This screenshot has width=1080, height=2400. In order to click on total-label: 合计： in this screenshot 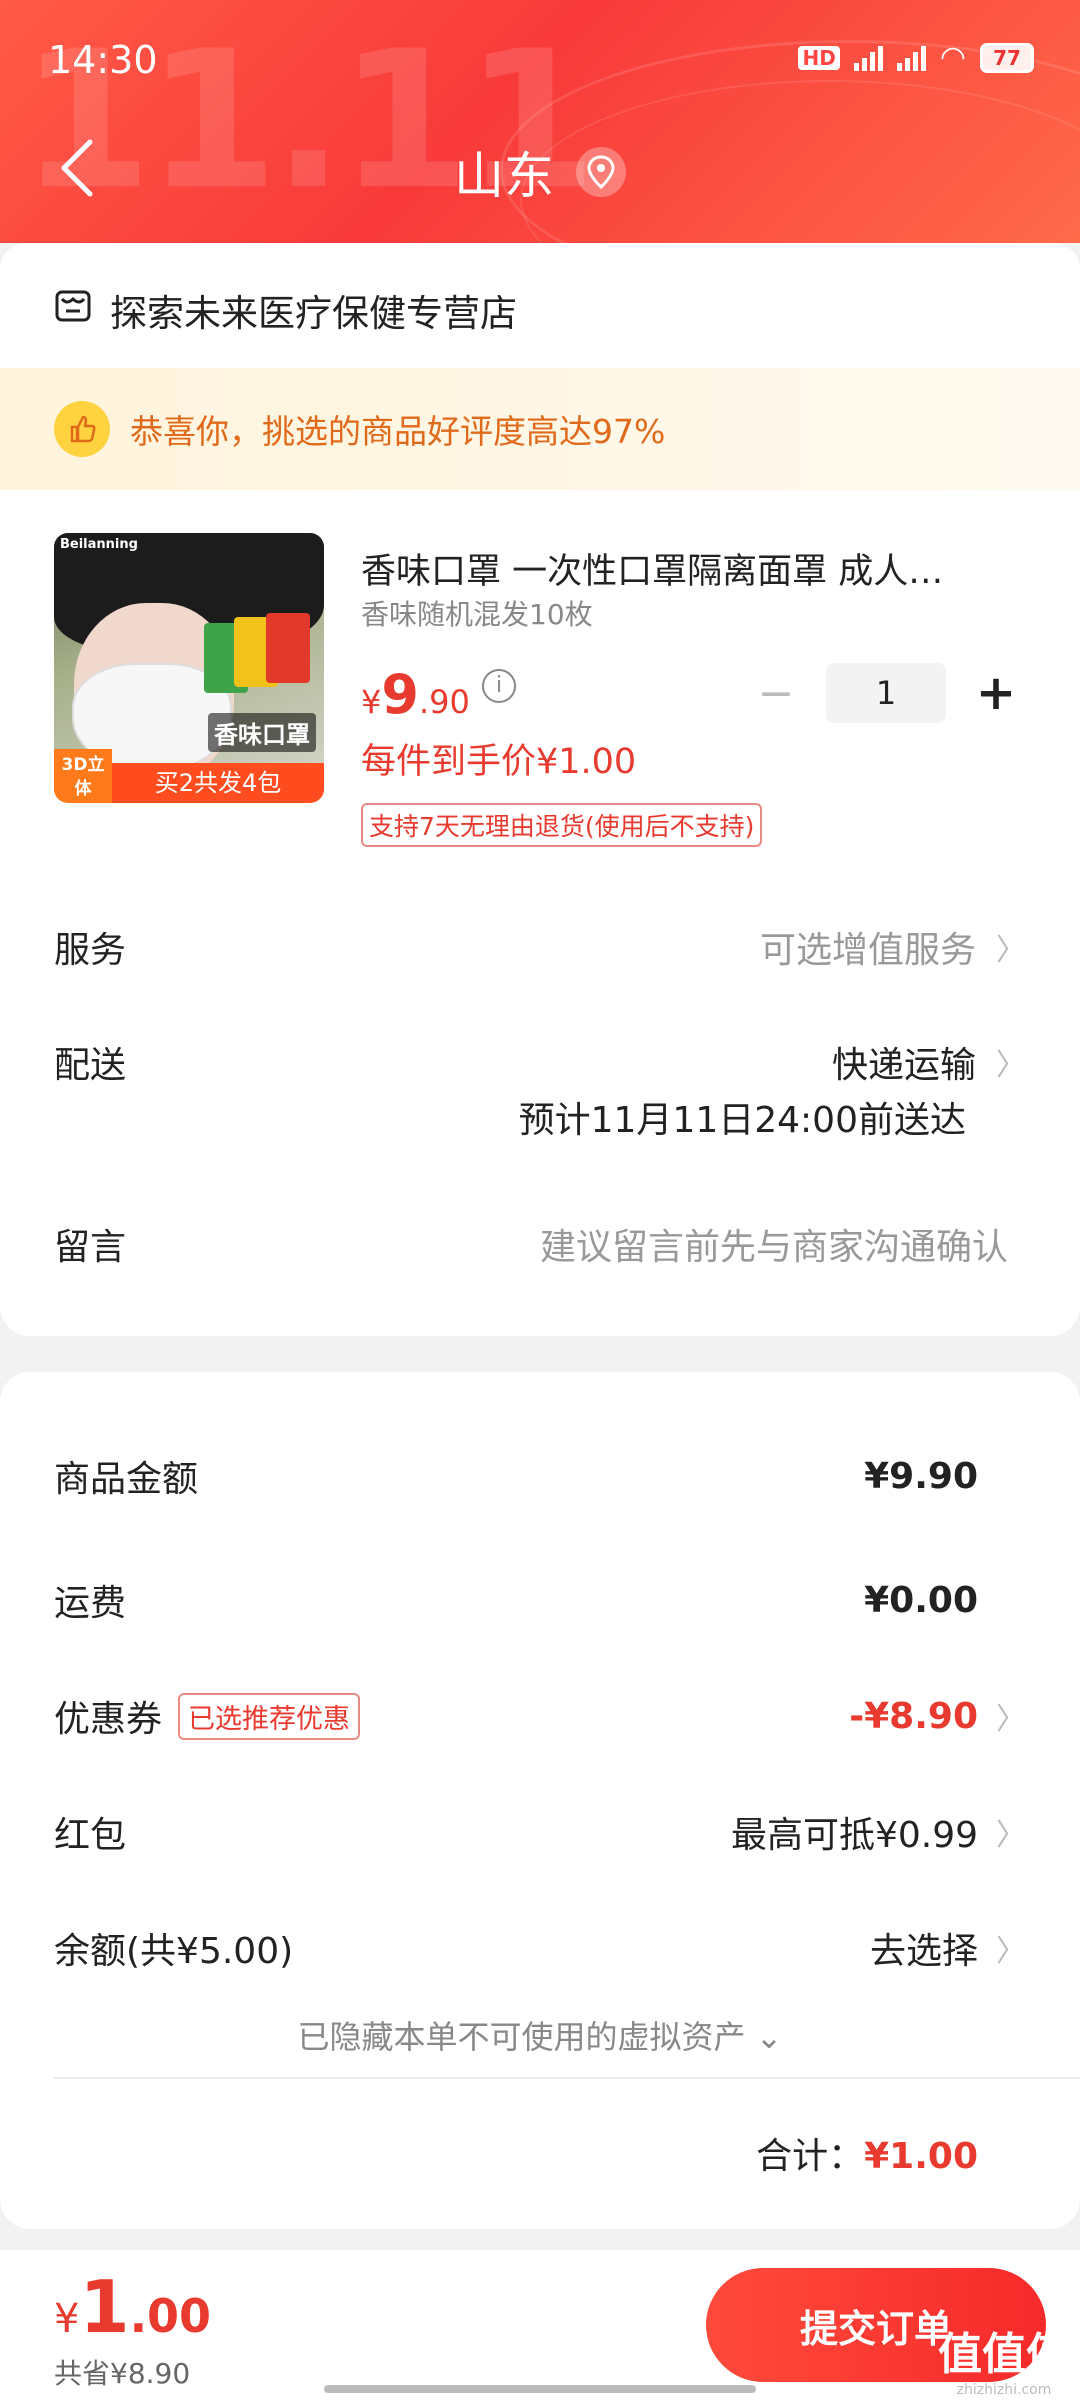, I will do `click(810, 2156)`.